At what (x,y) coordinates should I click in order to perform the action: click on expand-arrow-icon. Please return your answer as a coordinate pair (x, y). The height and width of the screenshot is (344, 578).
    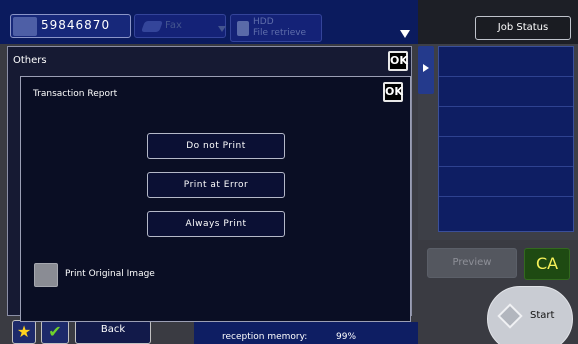
    Looking at the image, I should click on (426, 68).